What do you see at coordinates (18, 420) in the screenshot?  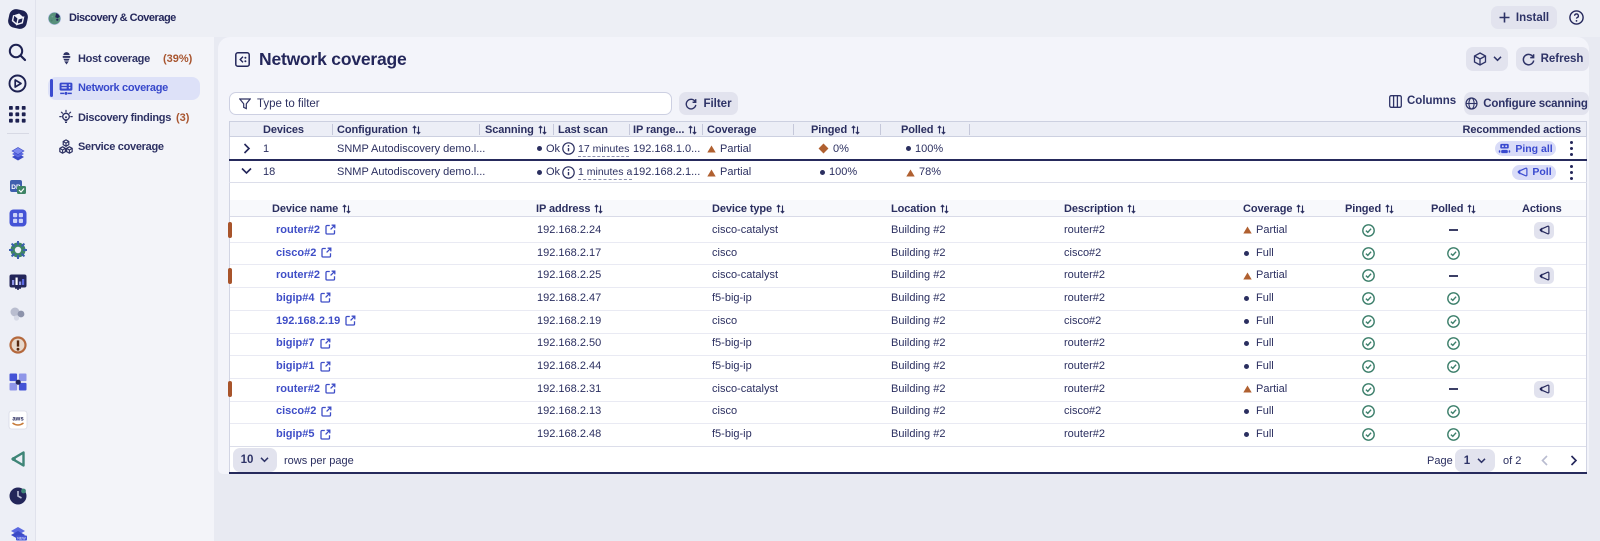 I see `svg-text: aws` at bounding box center [18, 420].